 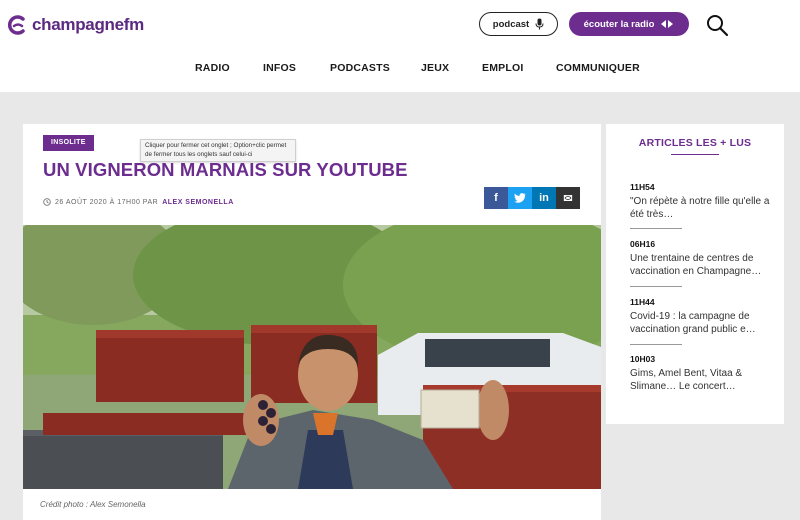 I want to click on linkedin-icon: in, so click(x=544, y=198).